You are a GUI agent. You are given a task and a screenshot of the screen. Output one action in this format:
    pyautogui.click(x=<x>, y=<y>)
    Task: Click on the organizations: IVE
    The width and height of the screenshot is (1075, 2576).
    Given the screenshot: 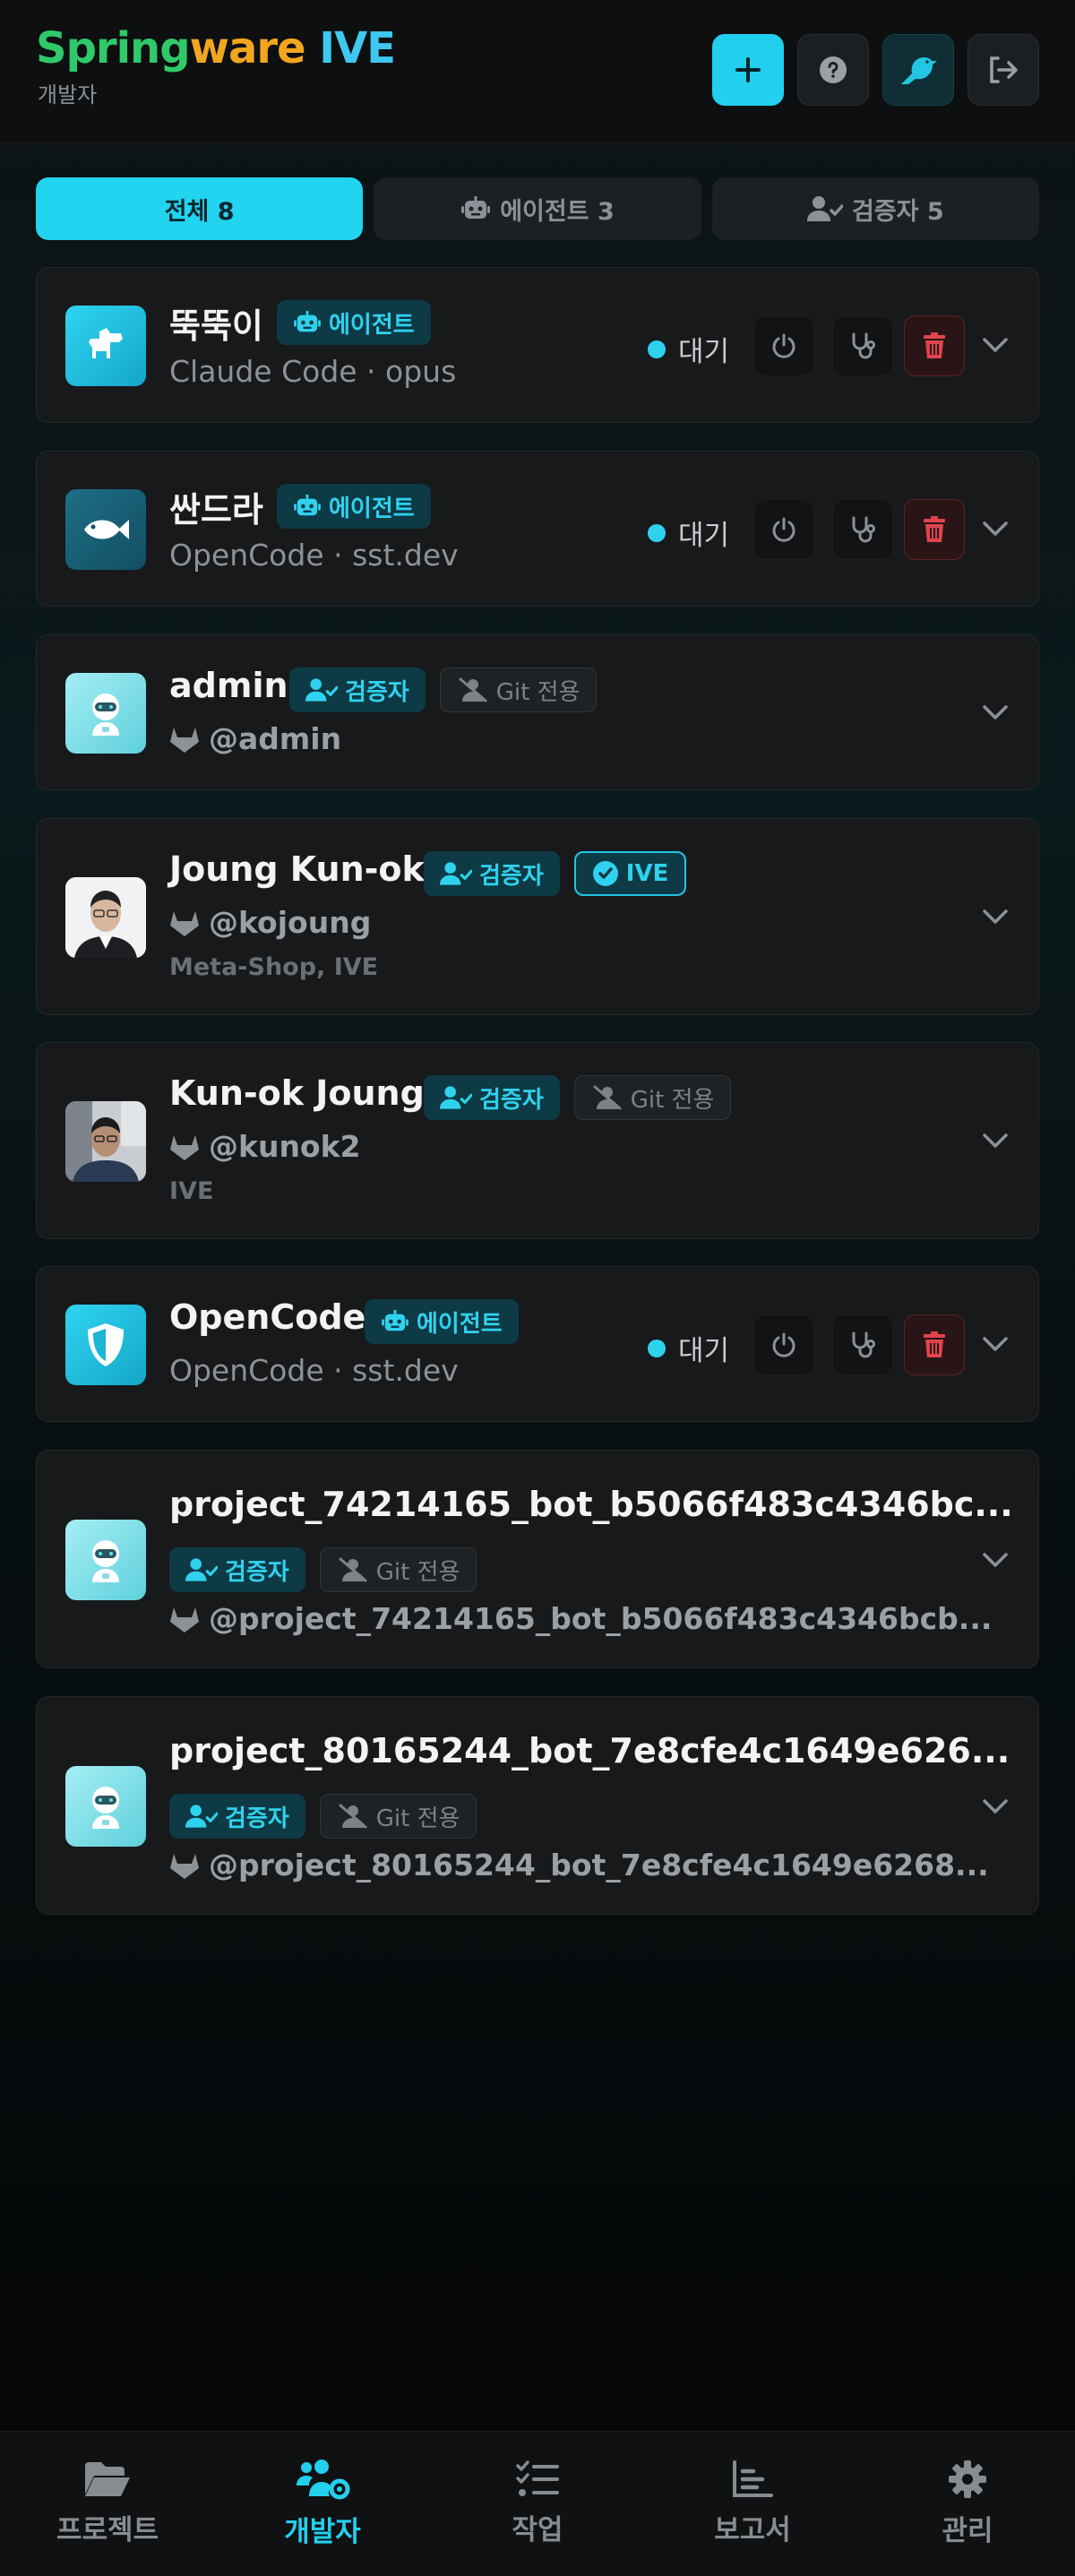 What is the action you would take?
    pyautogui.click(x=191, y=1191)
    